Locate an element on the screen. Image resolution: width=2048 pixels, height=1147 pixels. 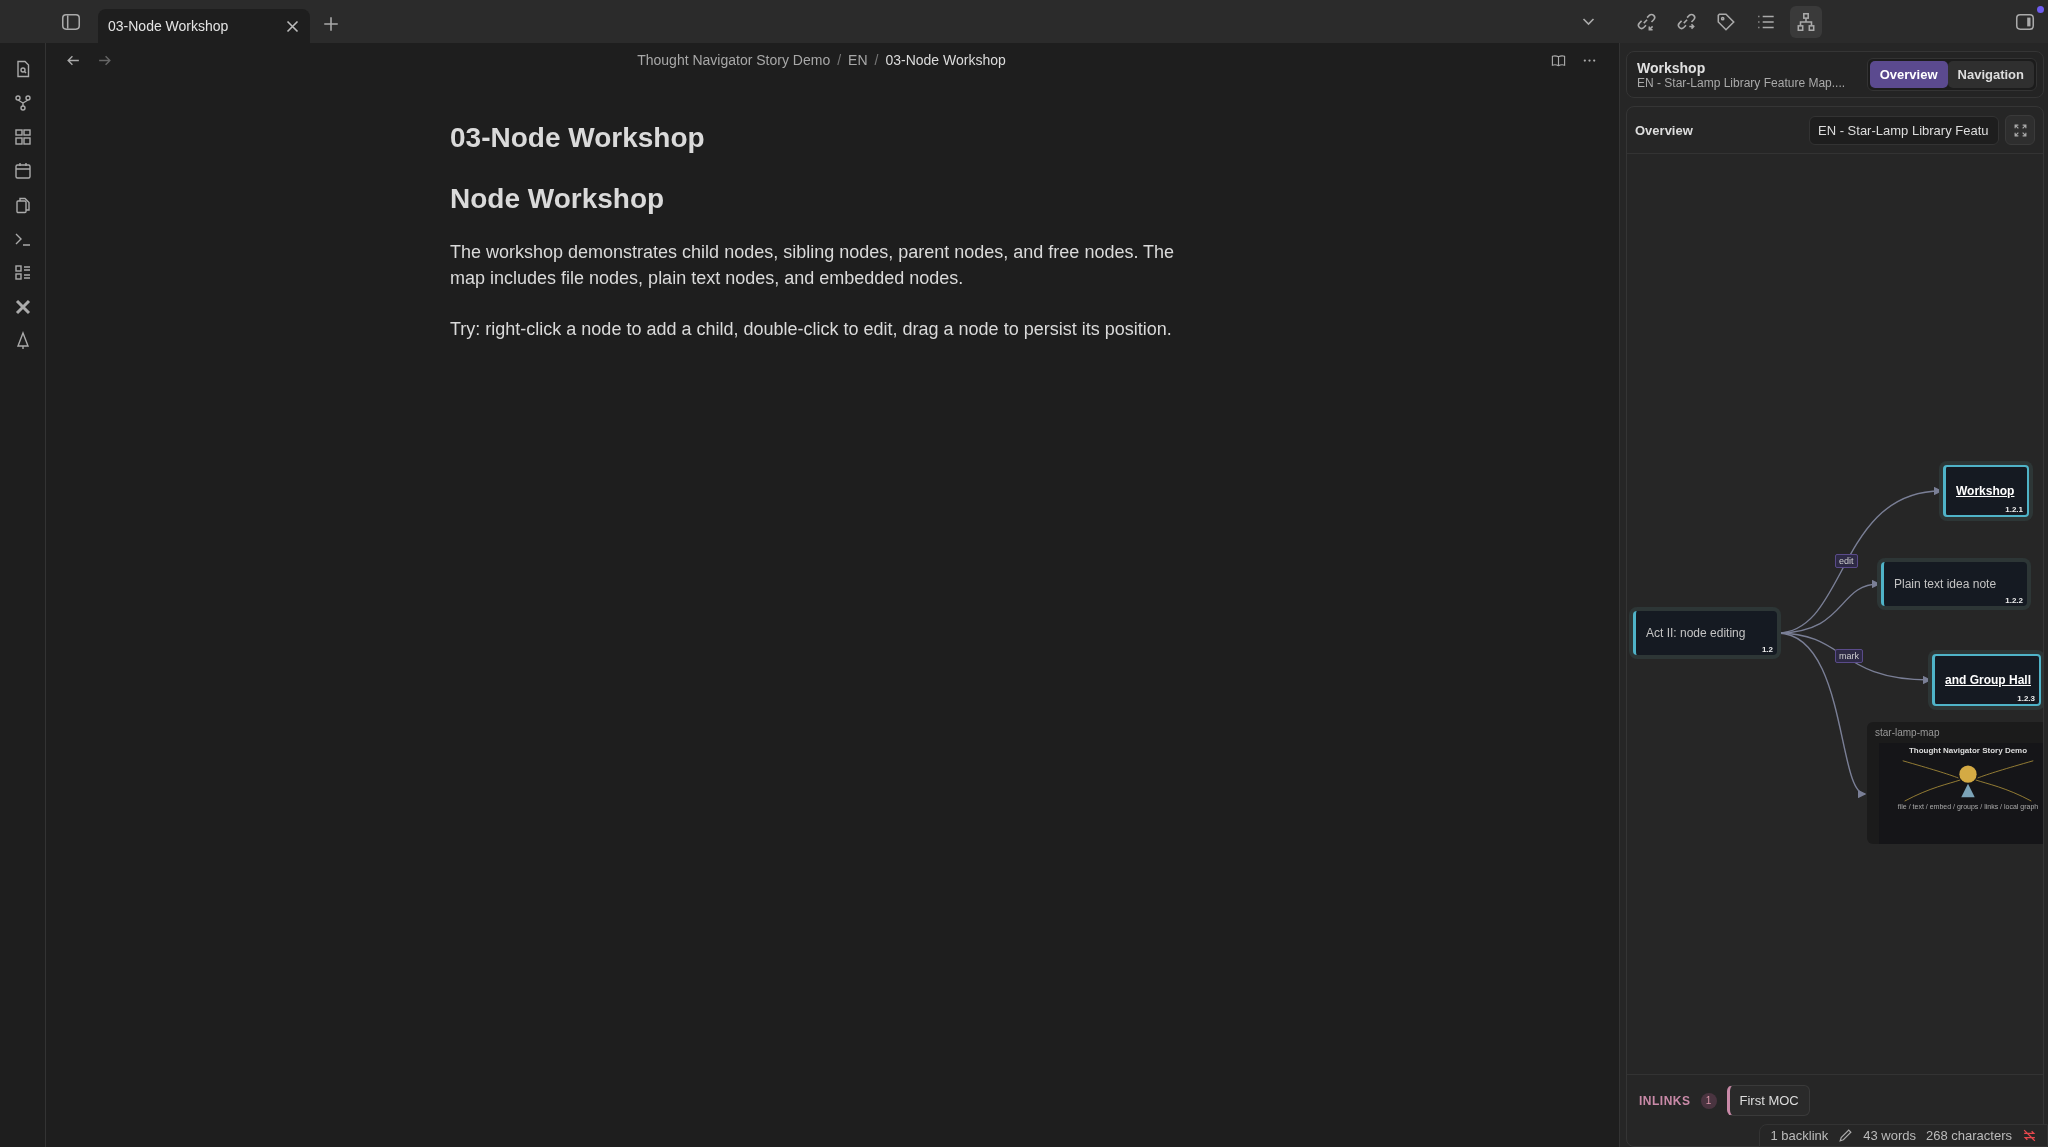
node-number: 1.2.1 is located at coordinates (2014, 509).